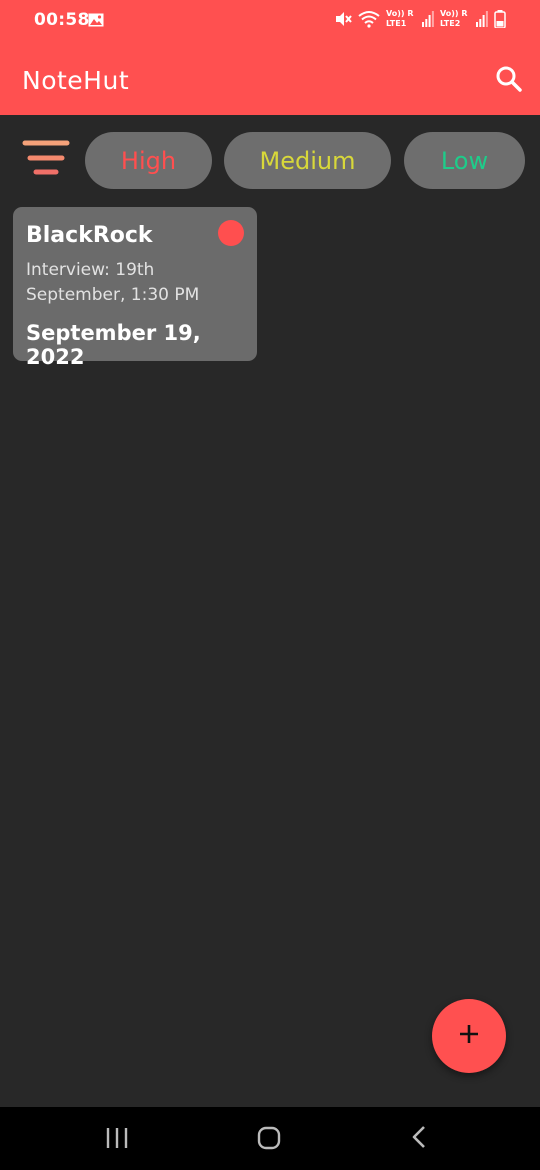 Image resolution: width=540 pixels, height=1170 pixels. I want to click on sim2-bottom: LTE2, so click(450, 23).